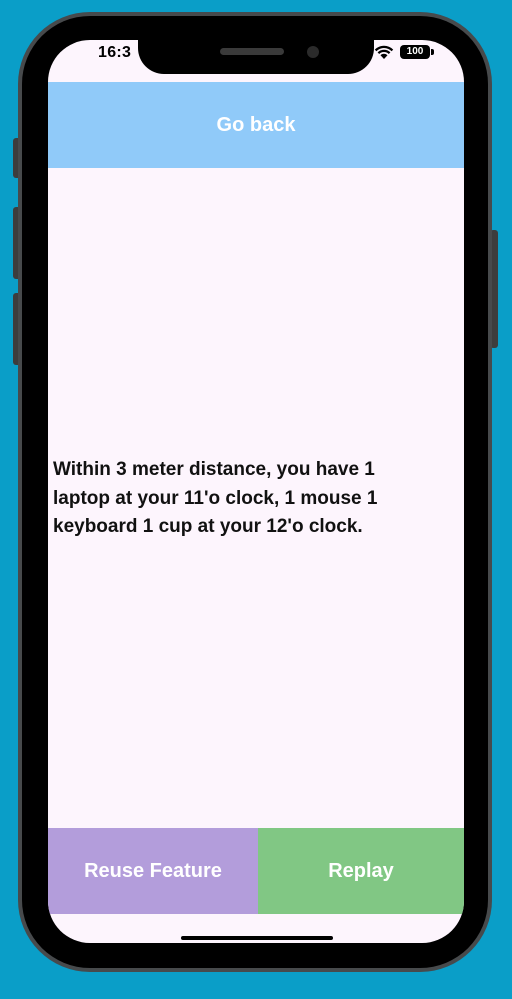  Describe the element at coordinates (415, 52) in the screenshot. I see `battery-icon: 100` at that location.